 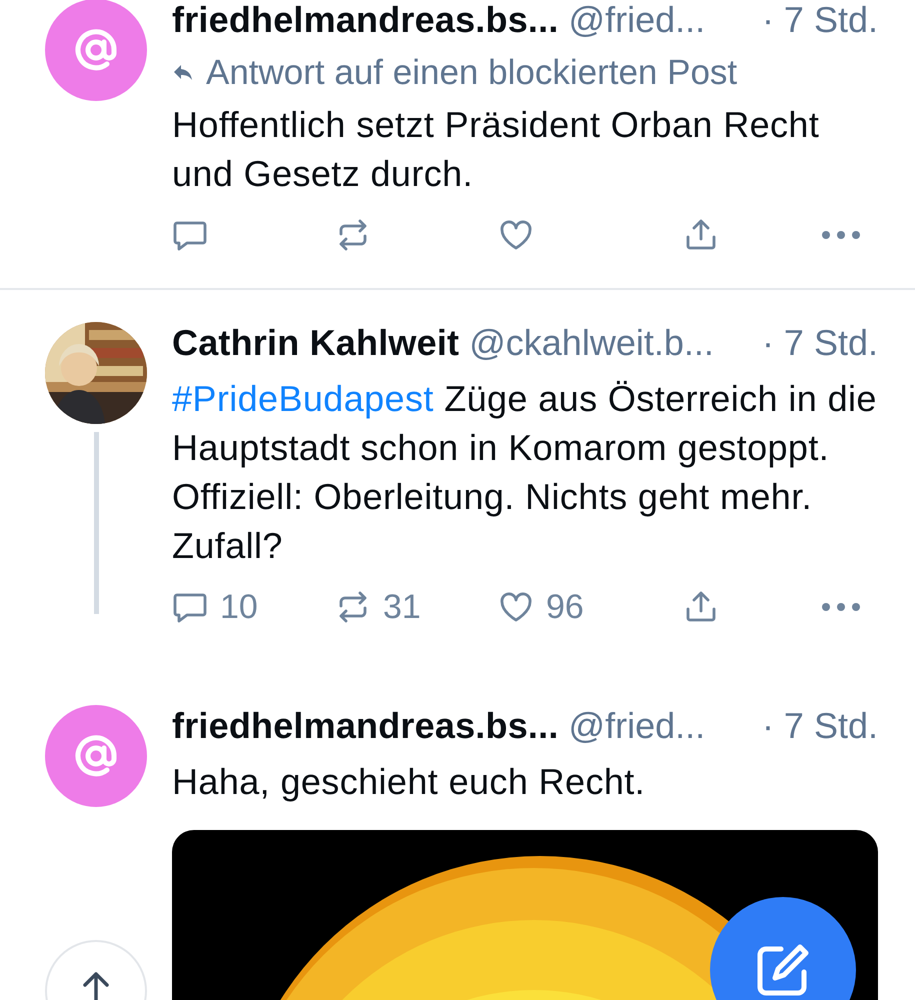 I want to click on post-text: #PrideBudapest Züge aus Österreich in die Hauptstadt schon in Komarom gestoppt. Offiziell: Oberleitung. Nichts geht mehr. Zufall?, so click(x=525, y=472).